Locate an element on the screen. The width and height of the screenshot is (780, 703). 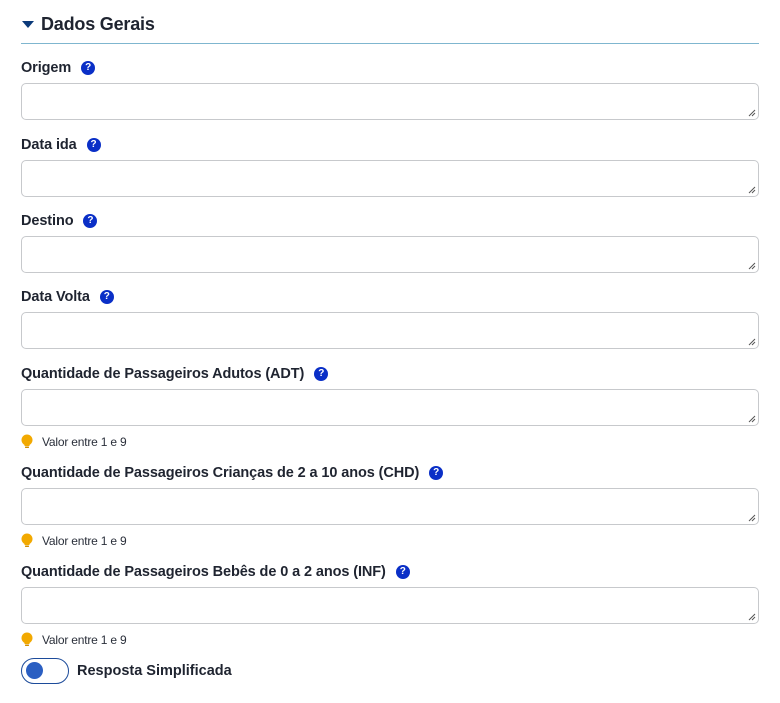
passageiros-inf-input is located at coordinates (390, 605).